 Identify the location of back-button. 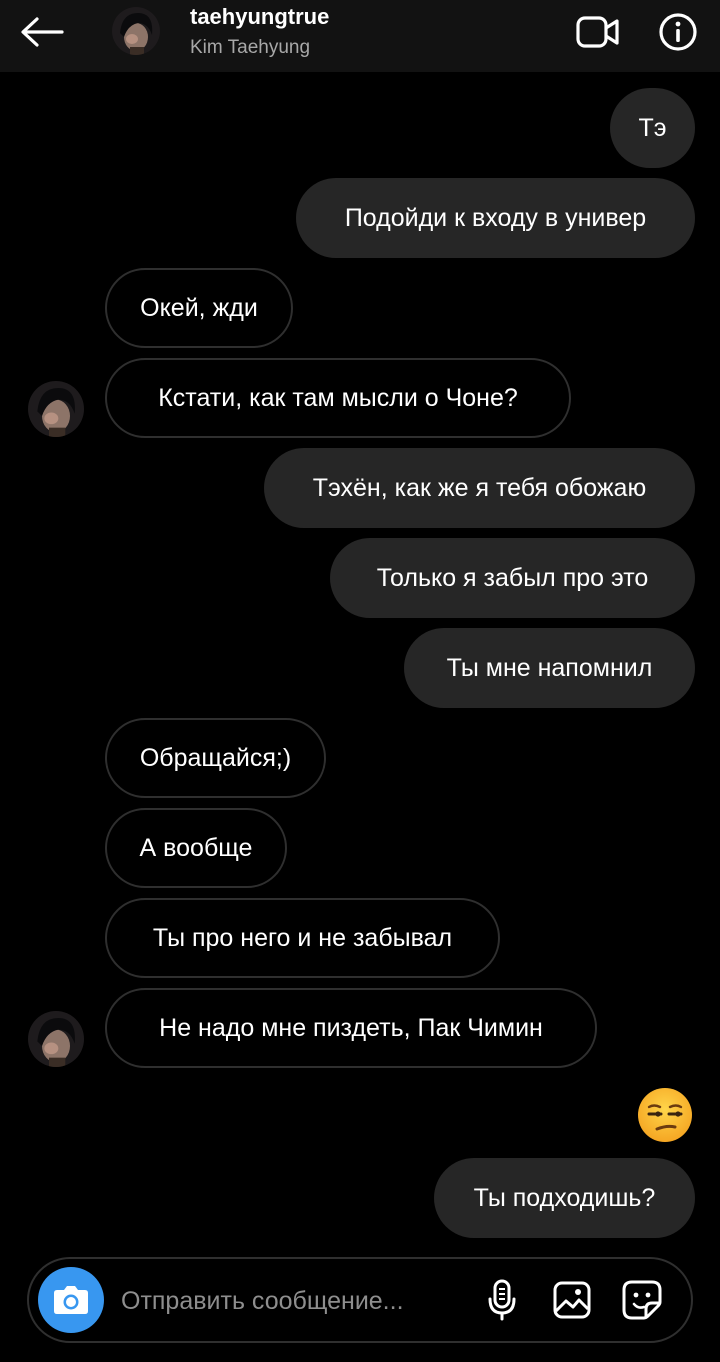
(42, 32).